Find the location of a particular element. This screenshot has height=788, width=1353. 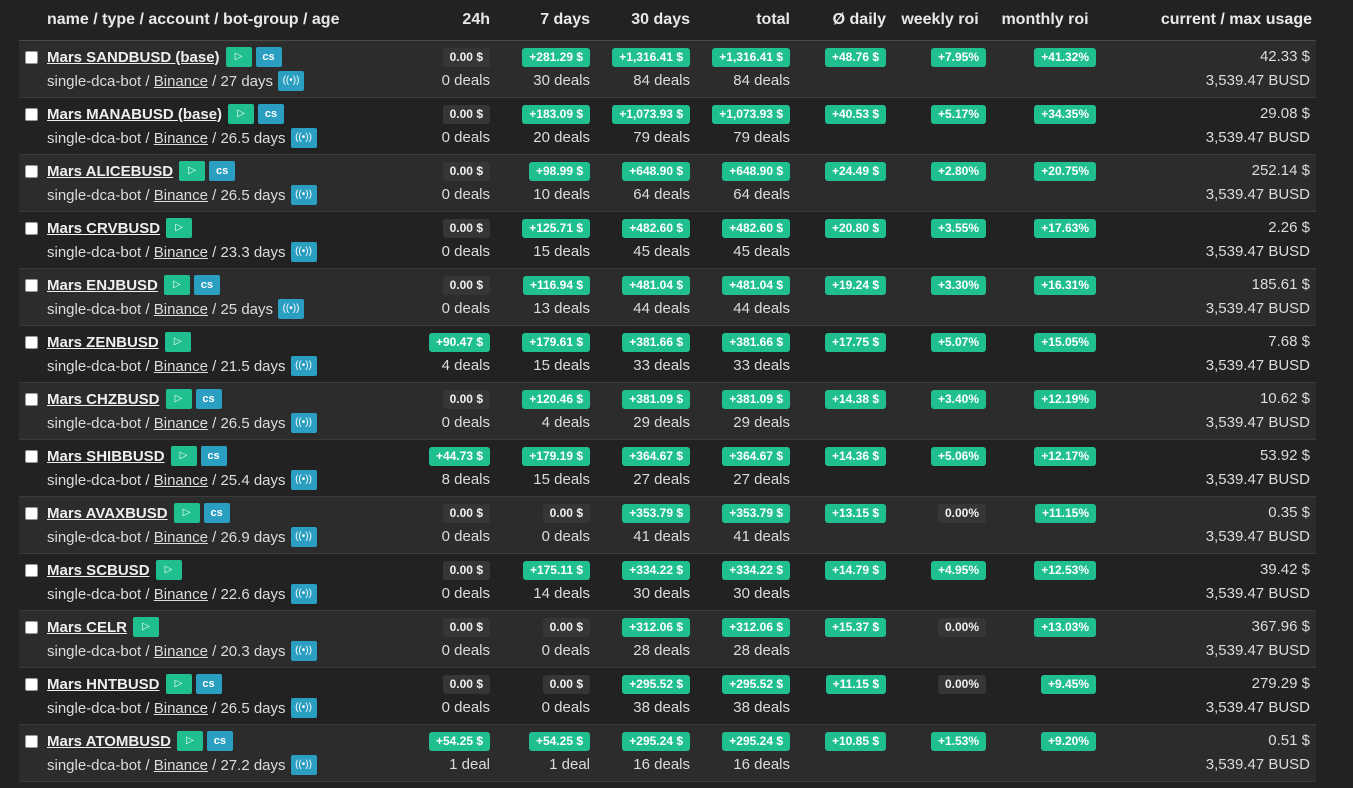

deals-count: 45 deals is located at coordinates (761, 251).